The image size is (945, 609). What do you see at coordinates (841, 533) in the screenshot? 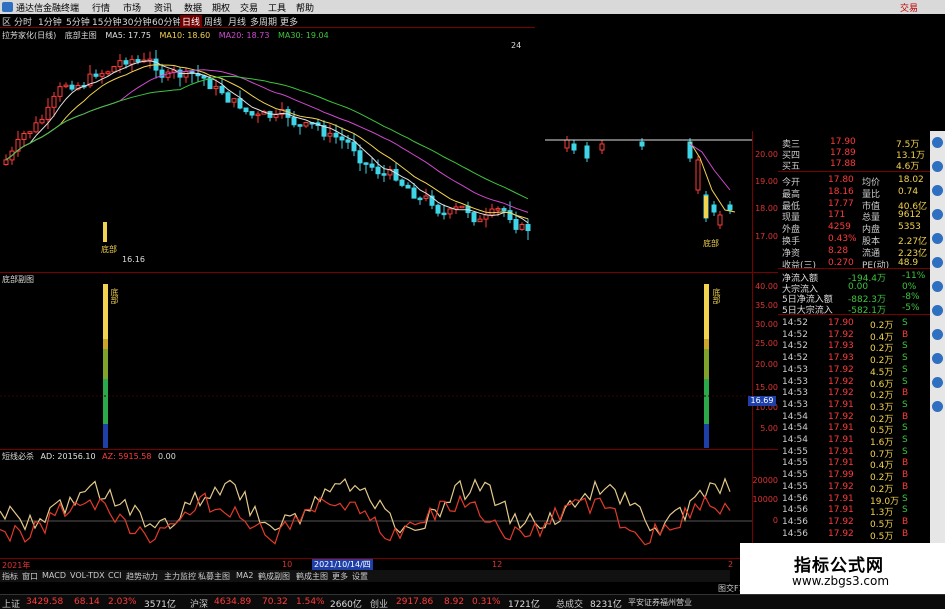
I see `tick-price: 17.92` at bounding box center [841, 533].